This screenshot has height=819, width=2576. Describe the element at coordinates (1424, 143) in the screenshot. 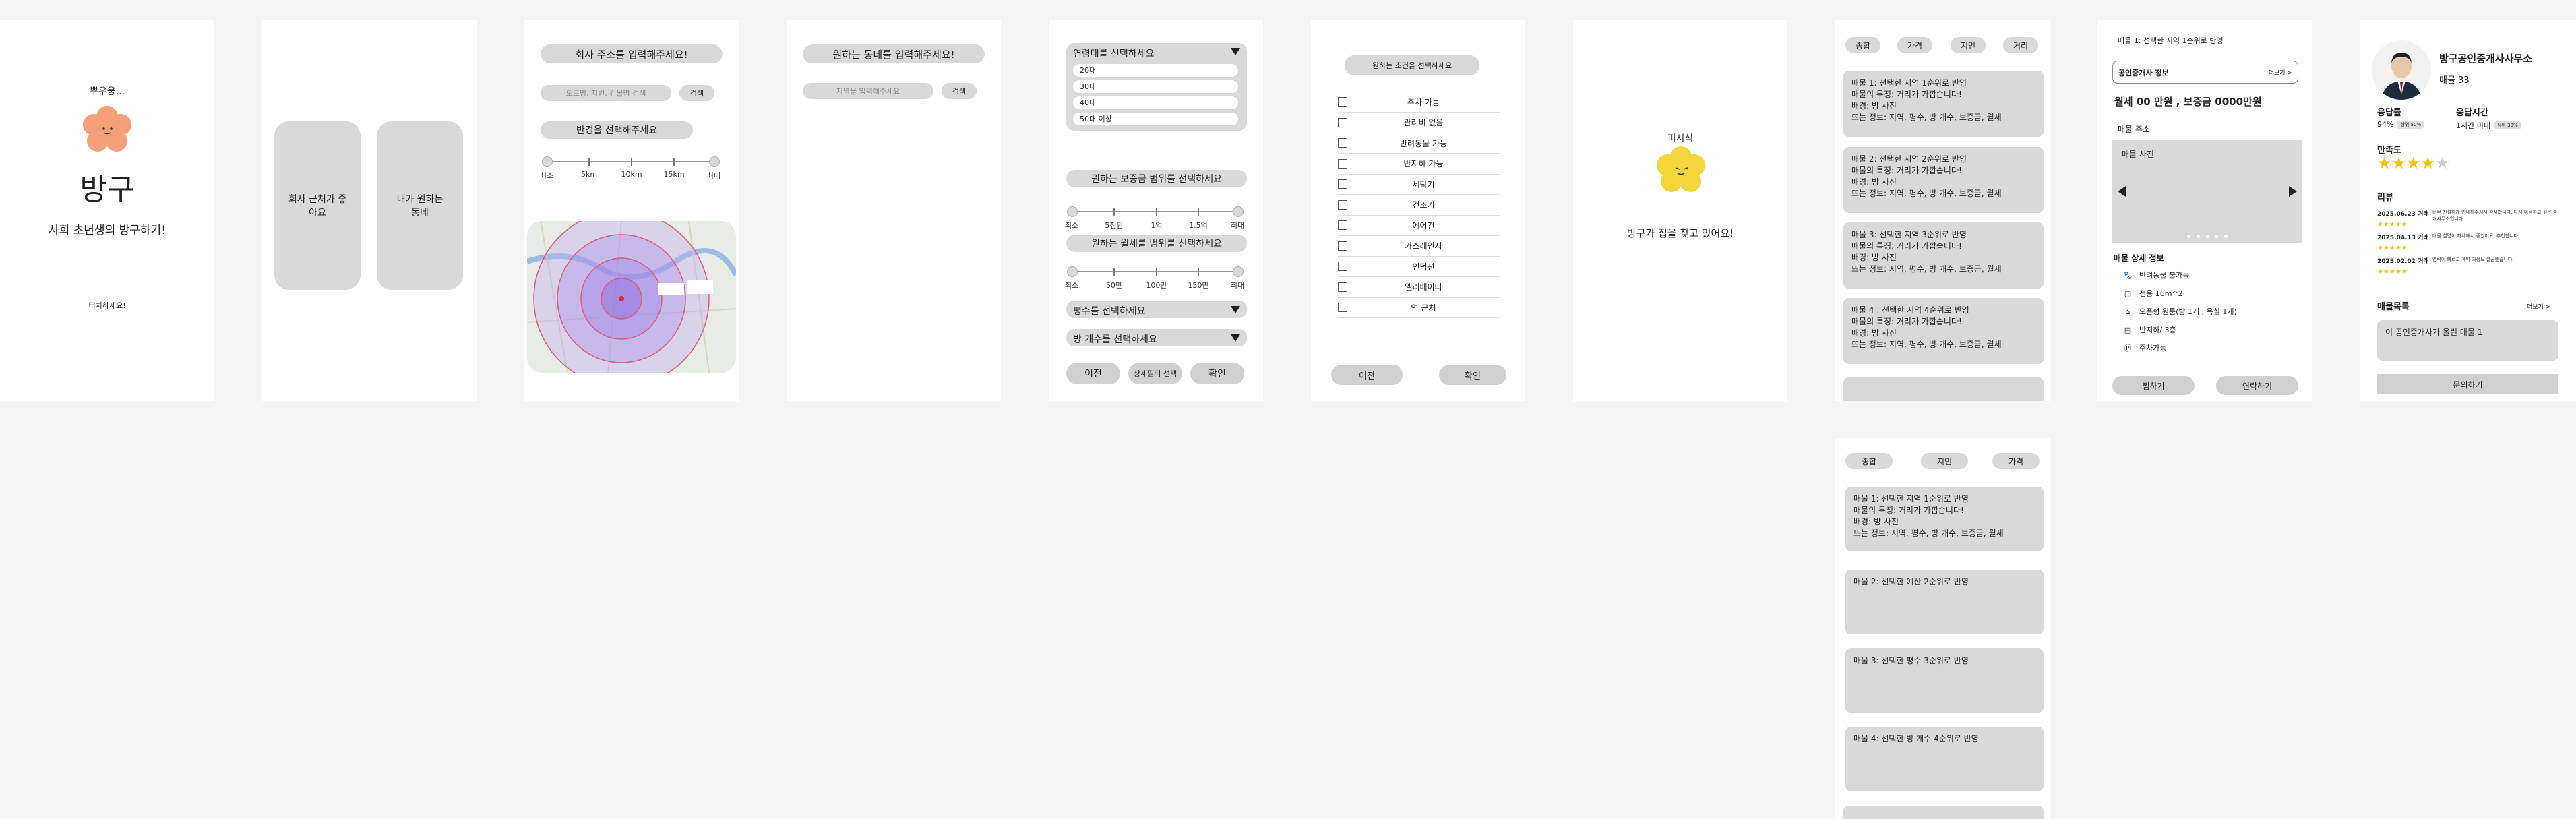

I see `condition-label: 반려동물 가능` at that location.